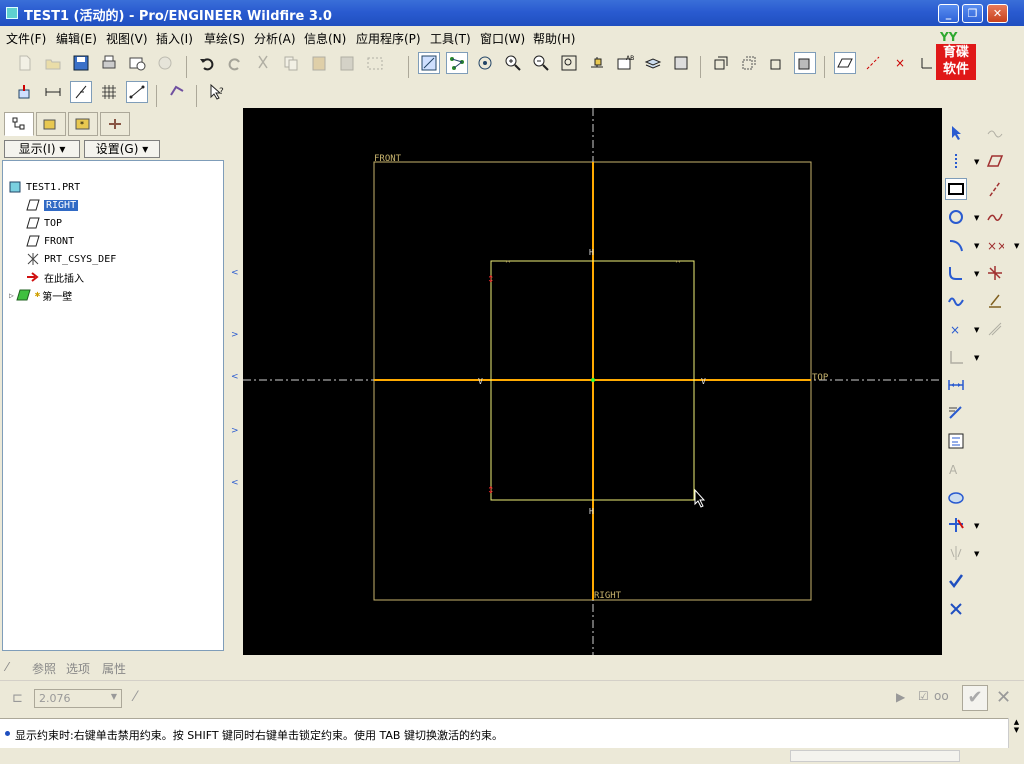  Describe the element at coordinates (76, 38) in the screenshot. I see `menu-edit: 编辑(E)` at that location.